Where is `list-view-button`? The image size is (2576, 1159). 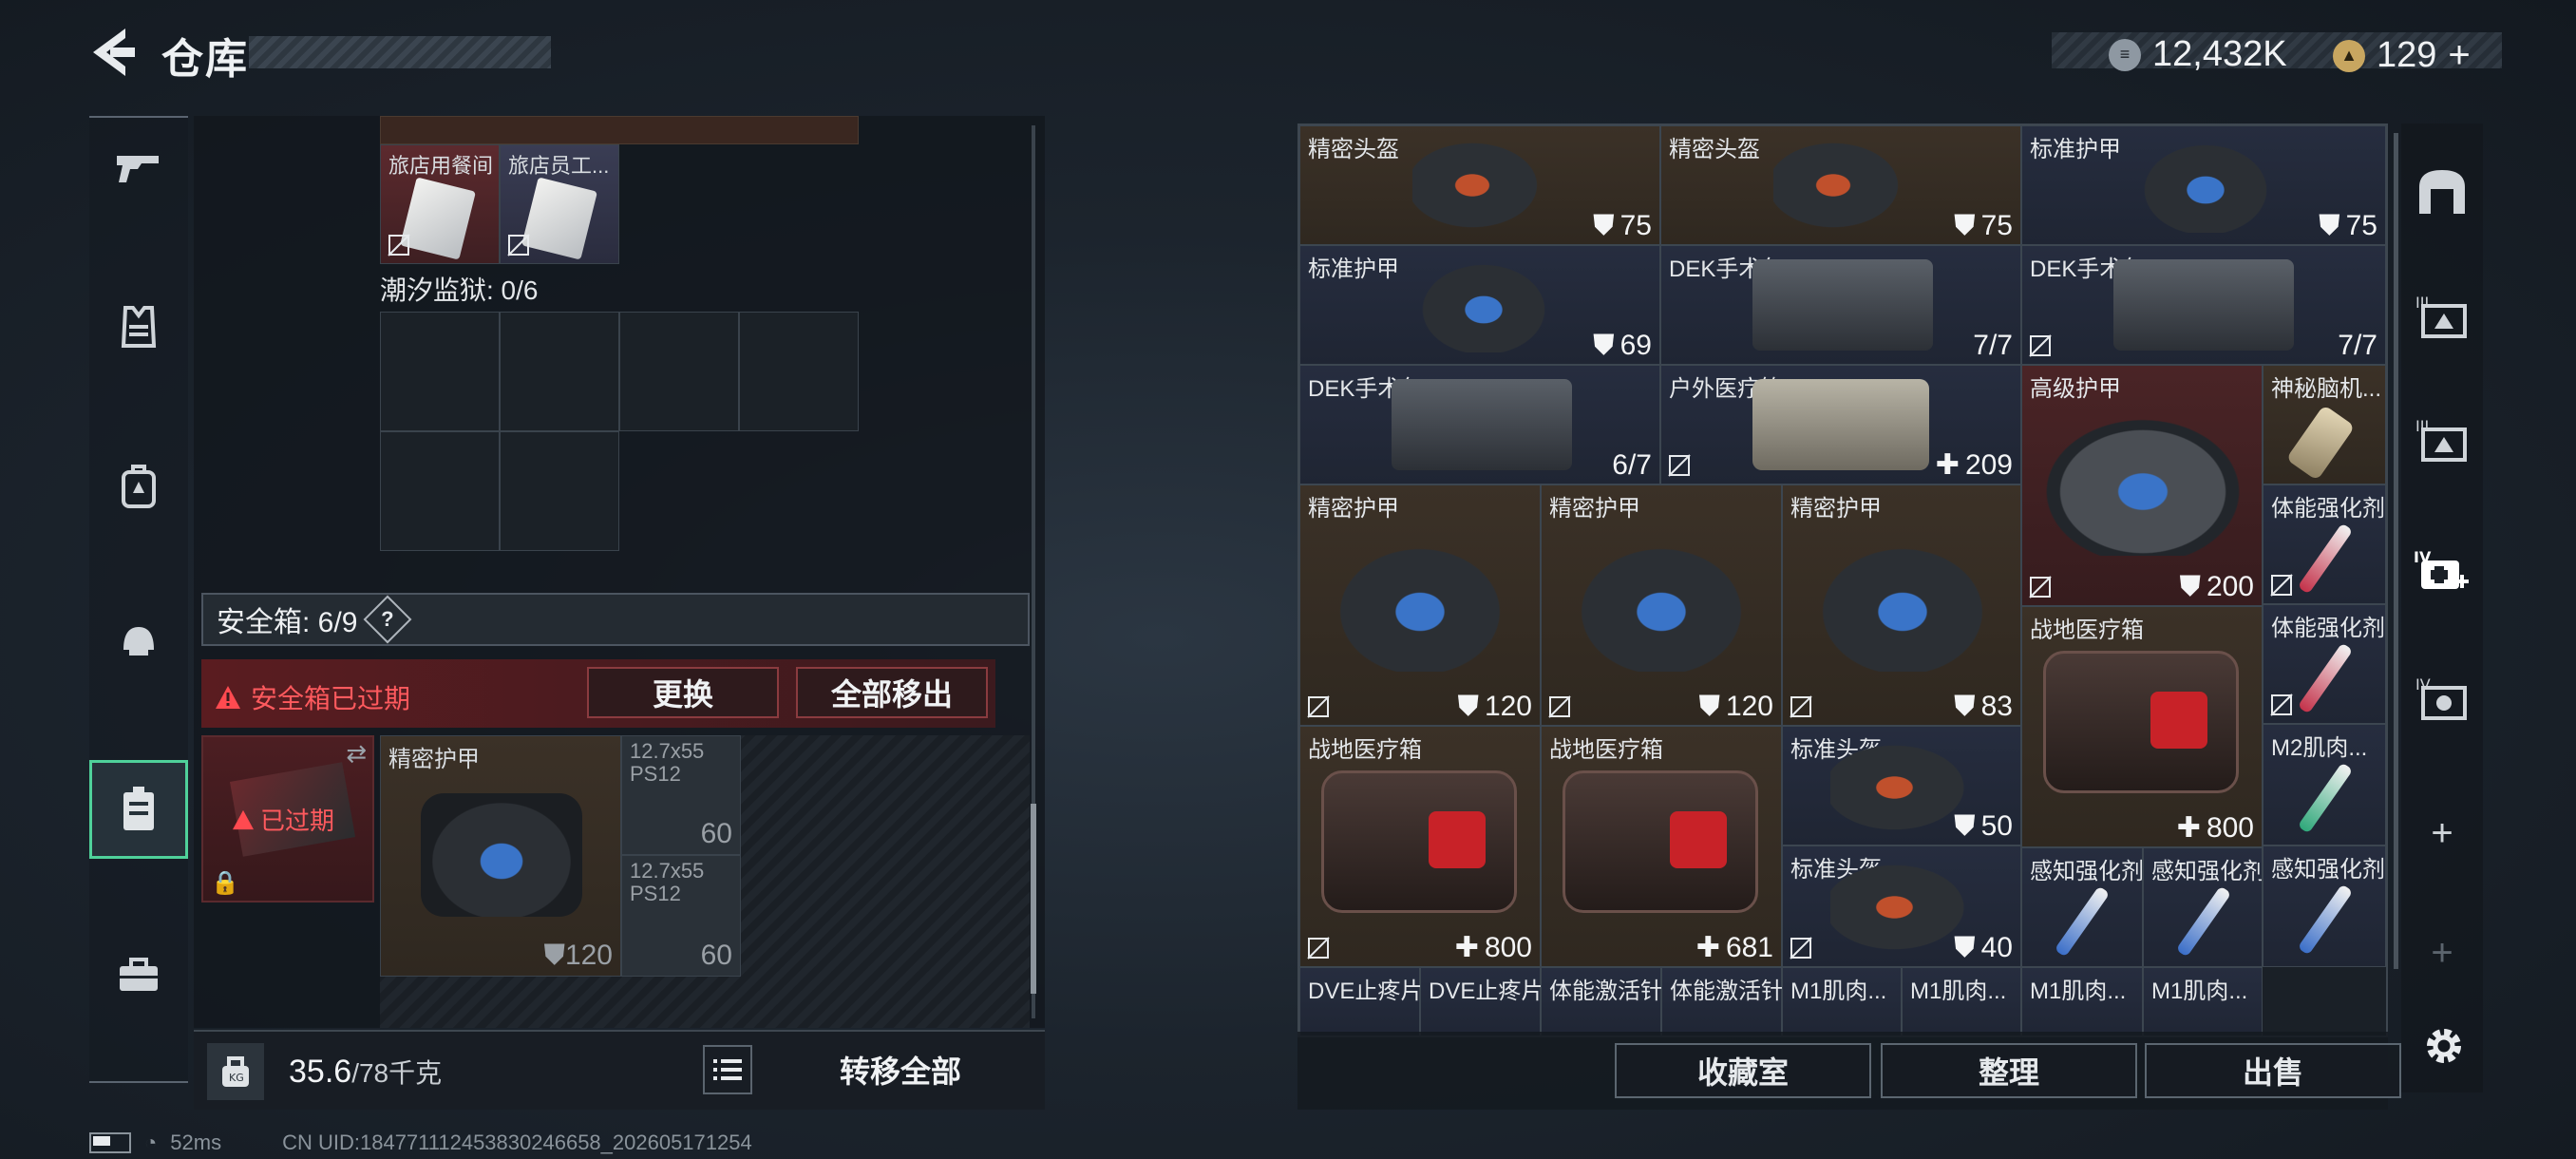 list-view-button is located at coordinates (727, 1069).